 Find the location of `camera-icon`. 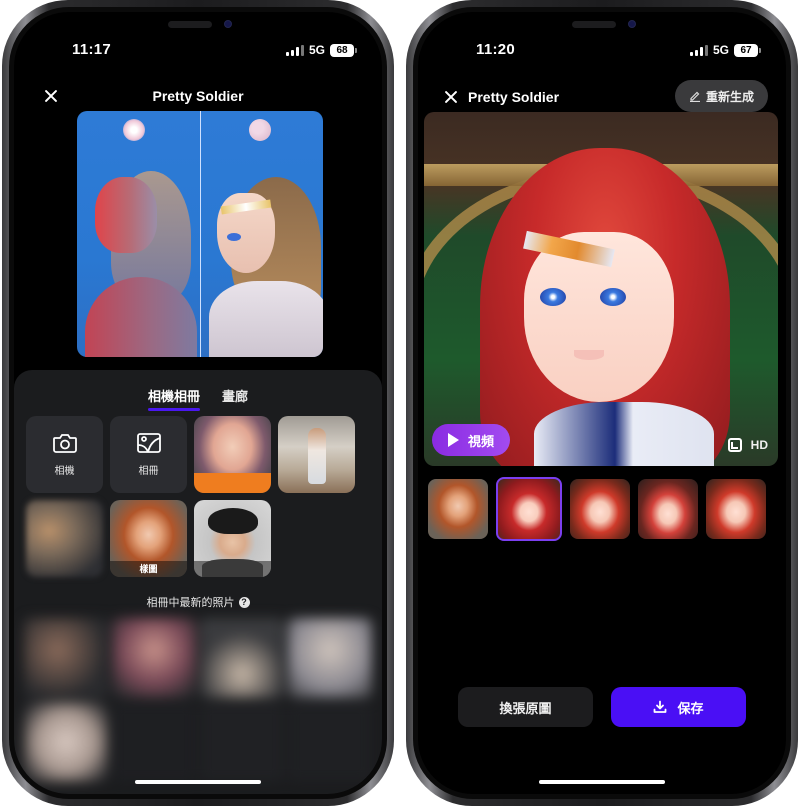

camera-icon is located at coordinates (64, 443).